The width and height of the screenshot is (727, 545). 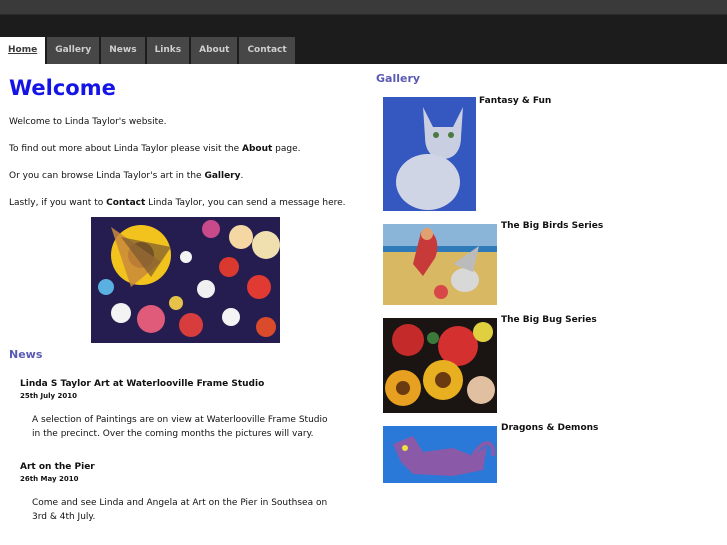 What do you see at coordinates (267, 50) in the screenshot?
I see `nav-contact: Contact` at bounding box center [267, 50].